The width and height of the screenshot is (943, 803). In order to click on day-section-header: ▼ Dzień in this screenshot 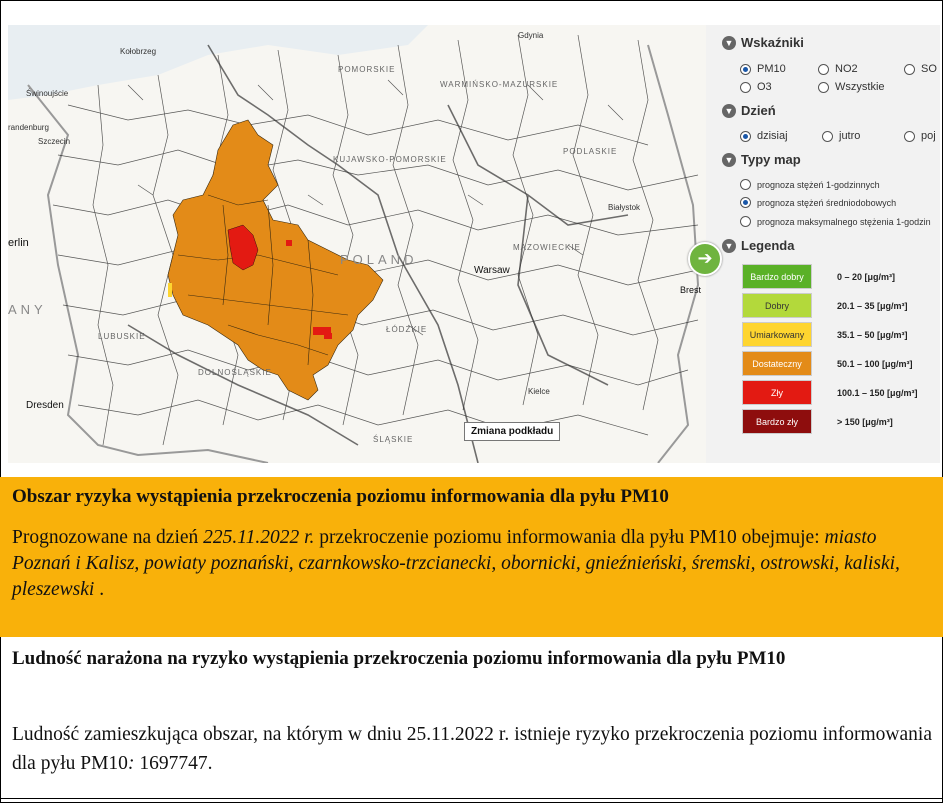, I will do `click(749, 110)`.